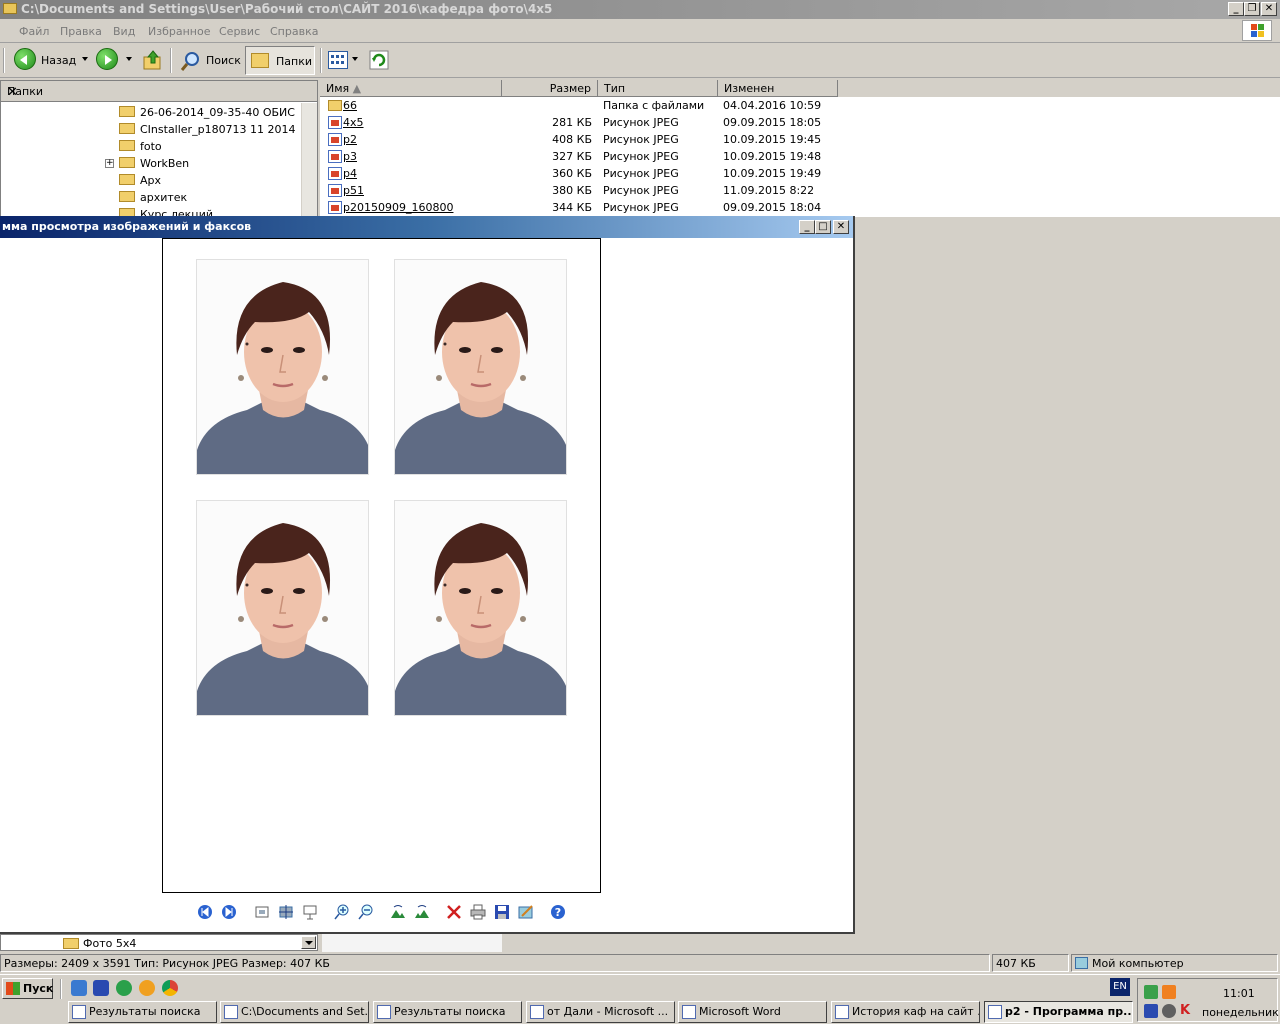 The width and height of the screenshot is (1280, 1024). I want to click on column-modified: Изменен, so click(778, 88).